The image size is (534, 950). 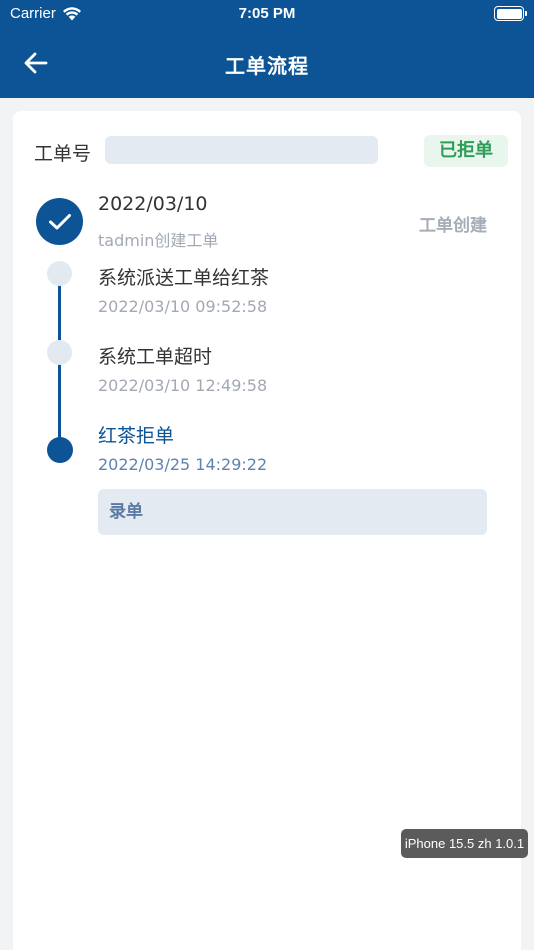 I want to click on battery-level, so click(x=509, y=13).